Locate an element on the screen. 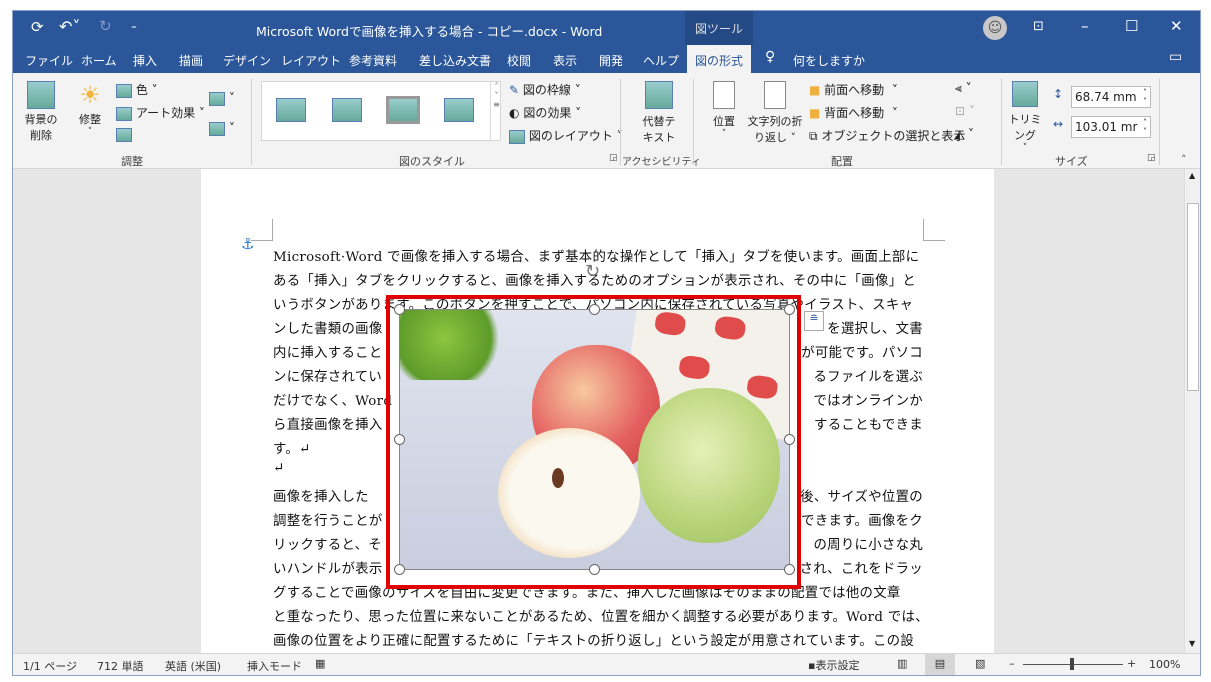 The width and height of the screenshot is (1211, 682). page-count: 1/1 ページ is located at coordinates (50, 666).